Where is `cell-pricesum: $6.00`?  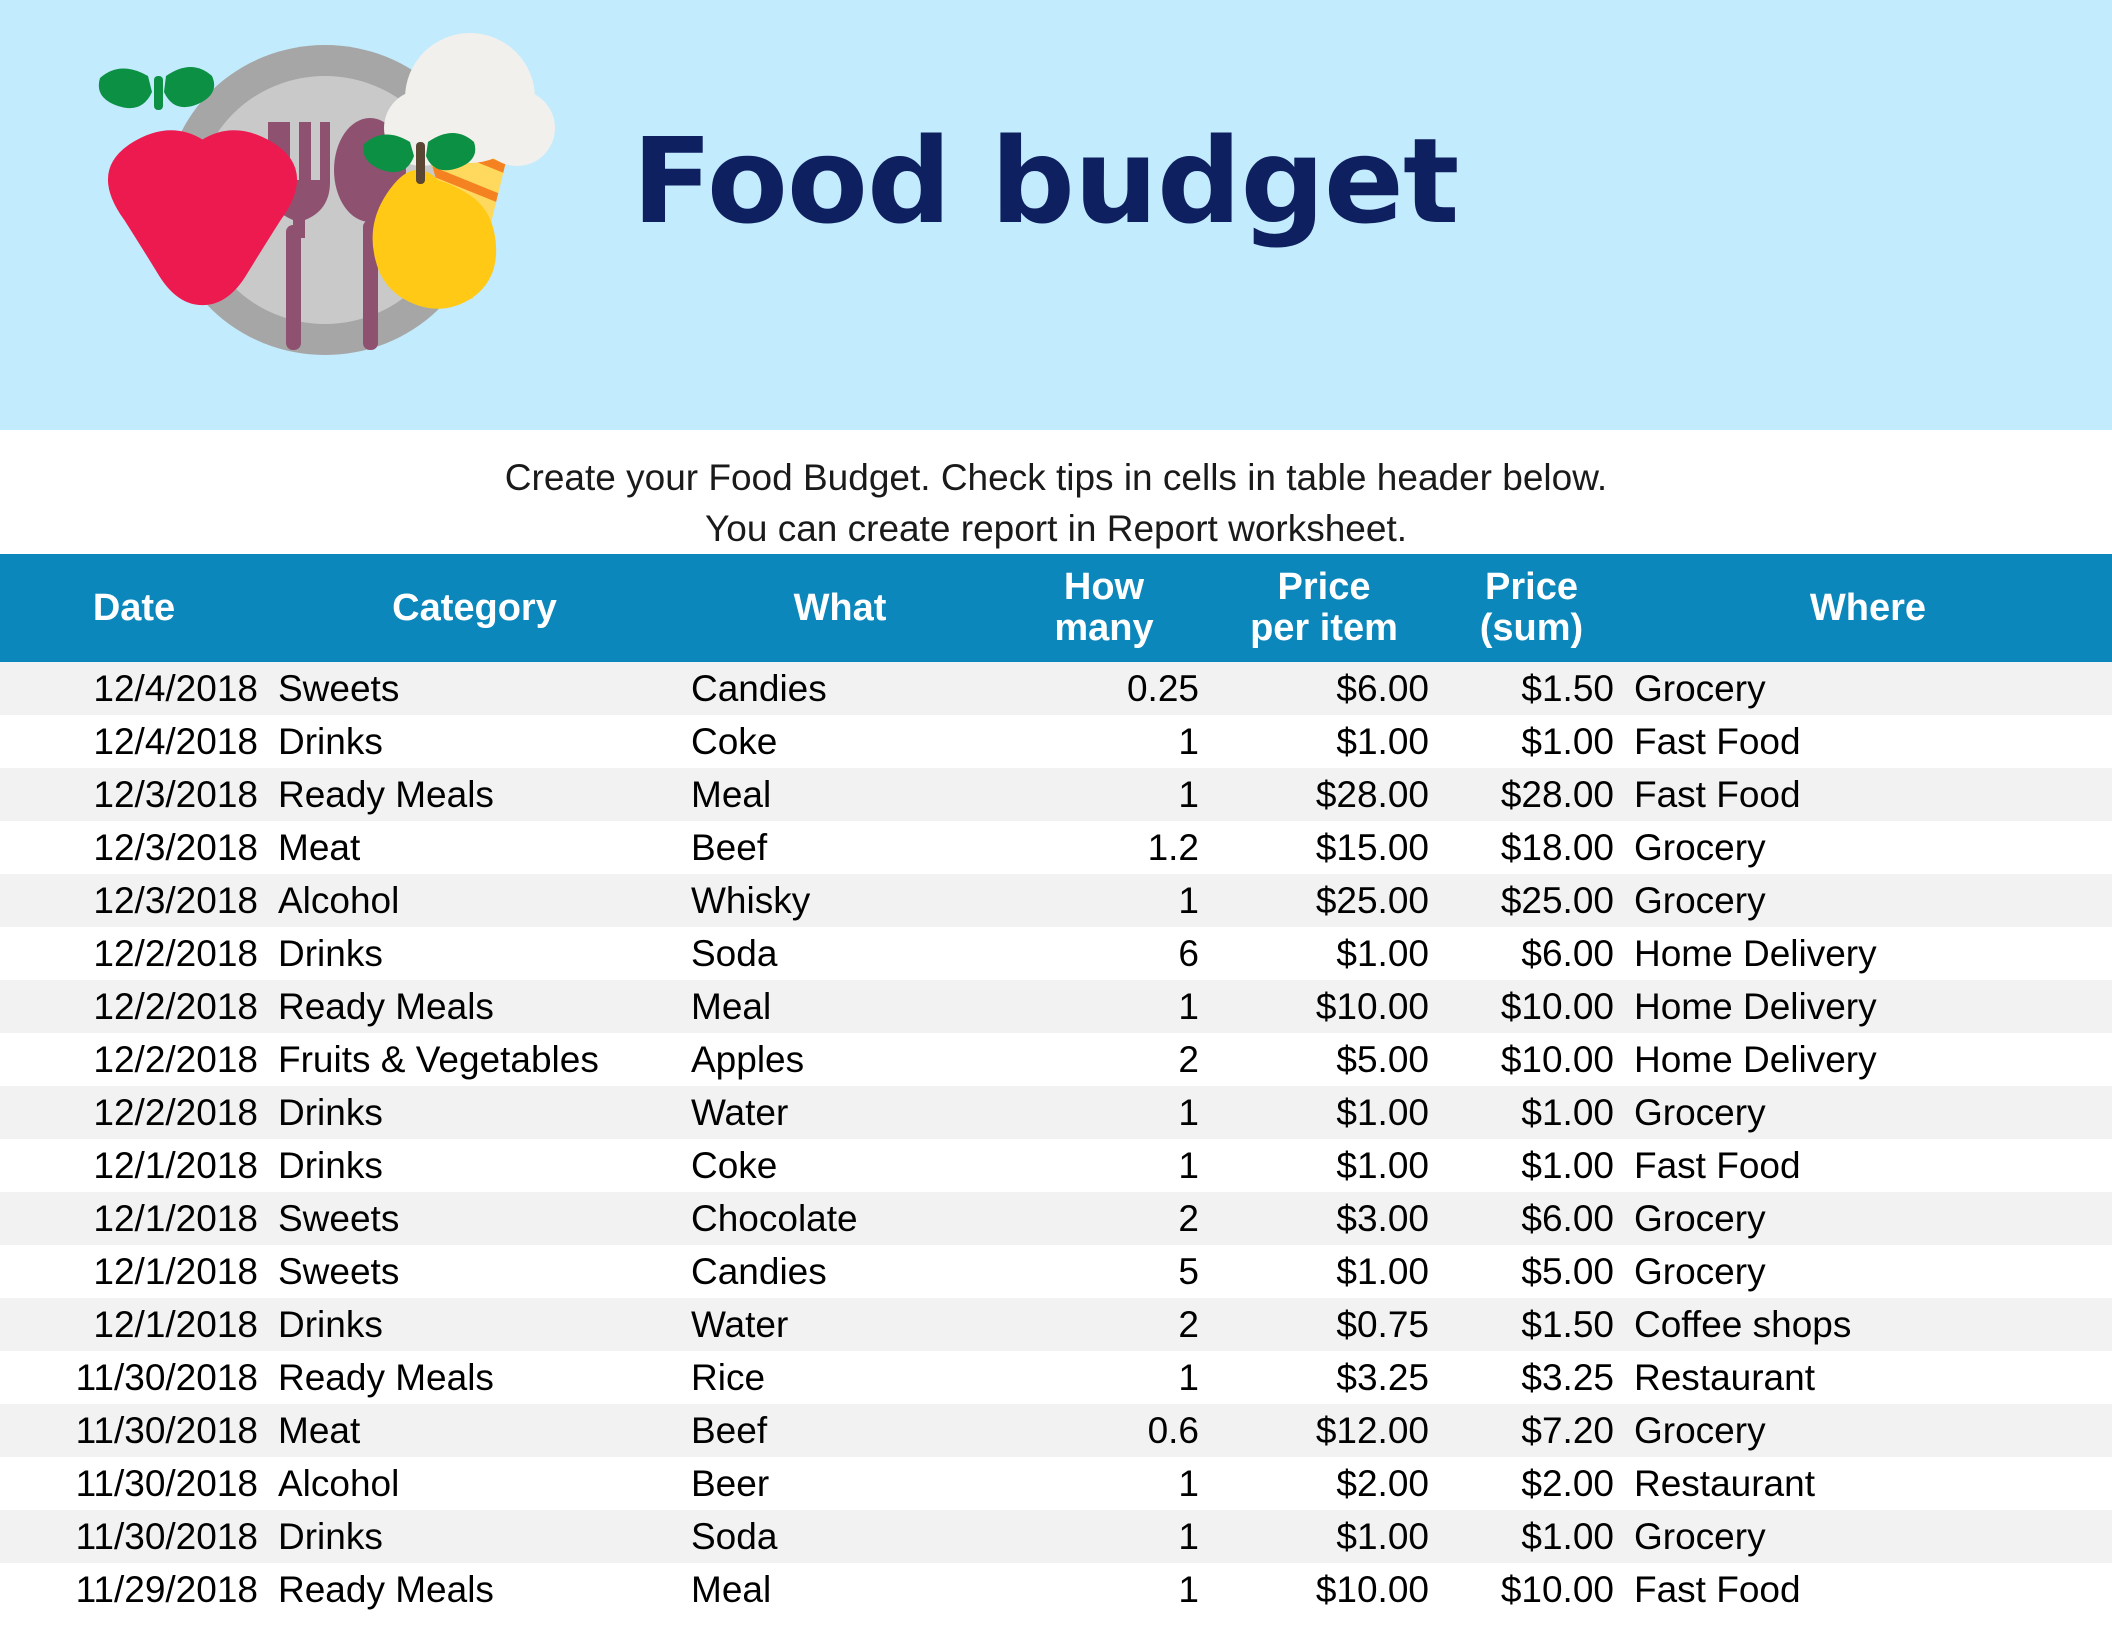
cell-pricesum: $6.00 is located at coordinates (1531, 954).